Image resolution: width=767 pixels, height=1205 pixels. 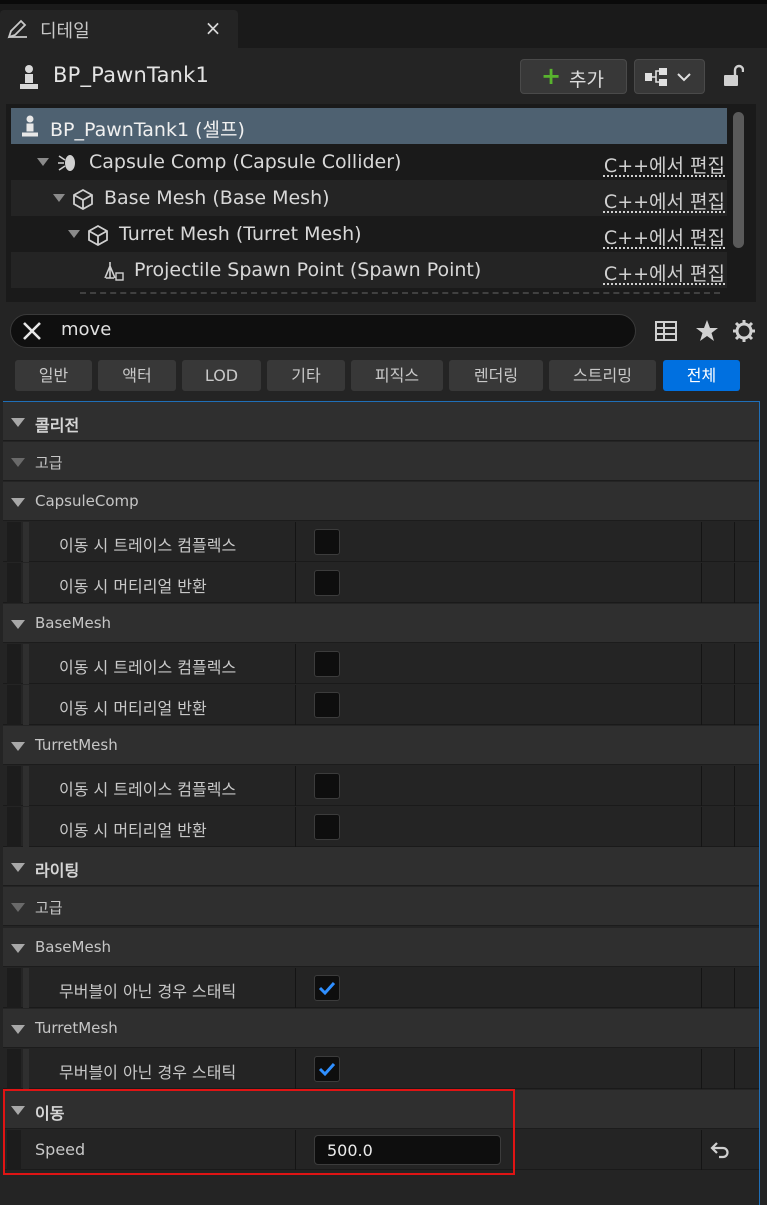 What do you see at coordinates (669, 76) in the screenshot?
I see `blueprint-options-button` at bounding box center [669, 76].